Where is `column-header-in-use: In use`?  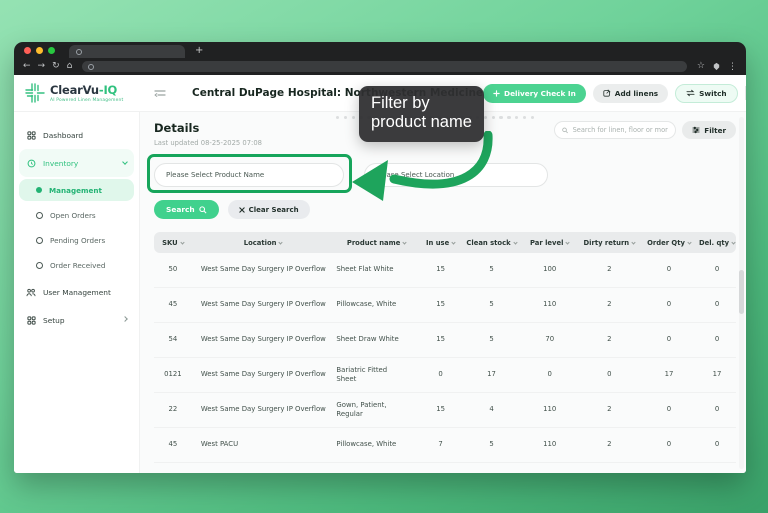
column-header-in-use: In use is located at coordinates (441, 243).